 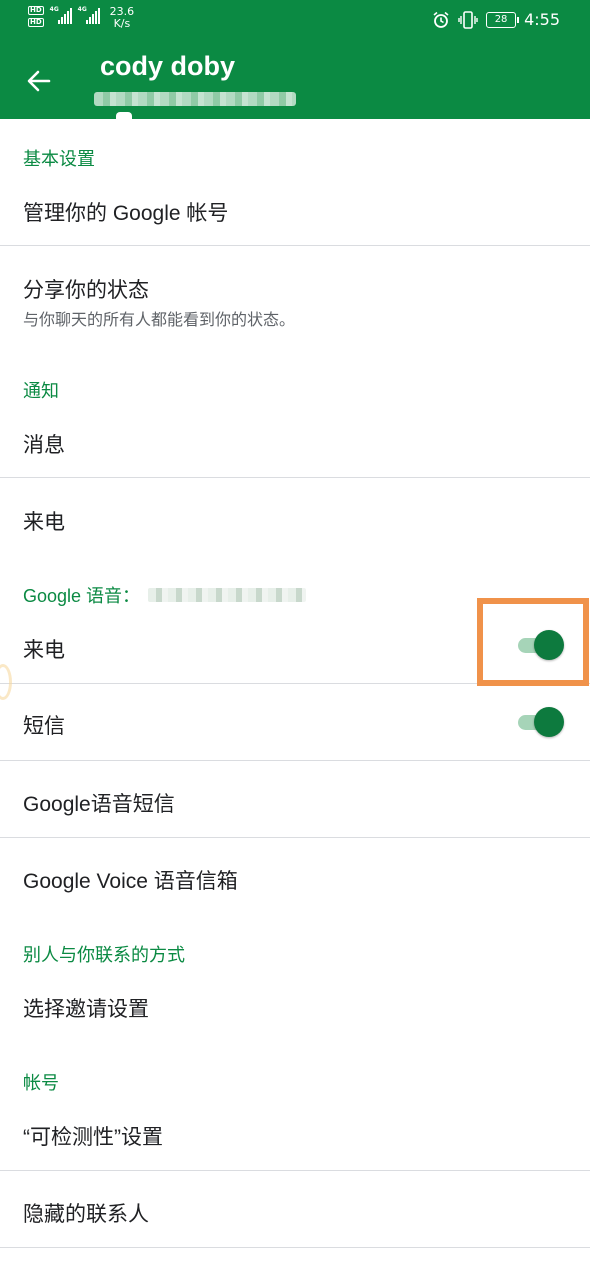 What do you see at coordinates (168, 66) in the screenshot?
I see `page-title: cody doby` at bounding box center [168, 66].